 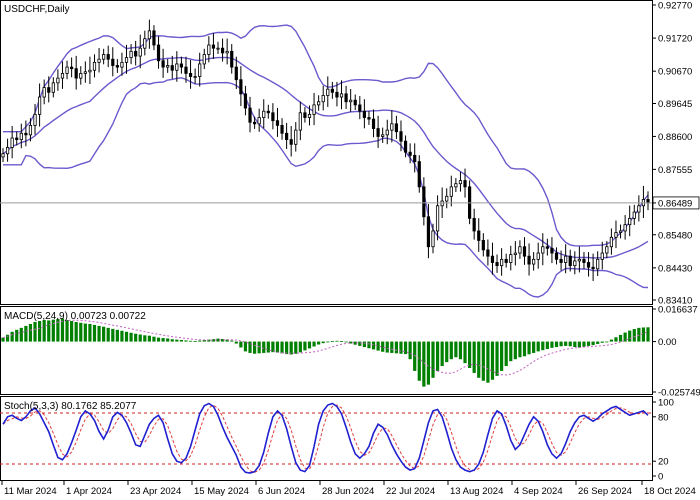 What do you see at coordinates (410, 491) in the screenshot?
I see `date-tick-label: 22 Jul 2024` at bounding box center [410, 491].